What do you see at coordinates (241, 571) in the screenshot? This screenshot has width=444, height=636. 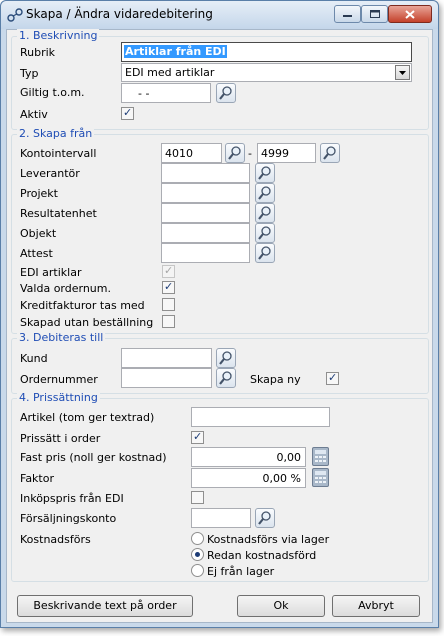 I see `radio-label: Ej från lager` at bounding box center [241, 571].